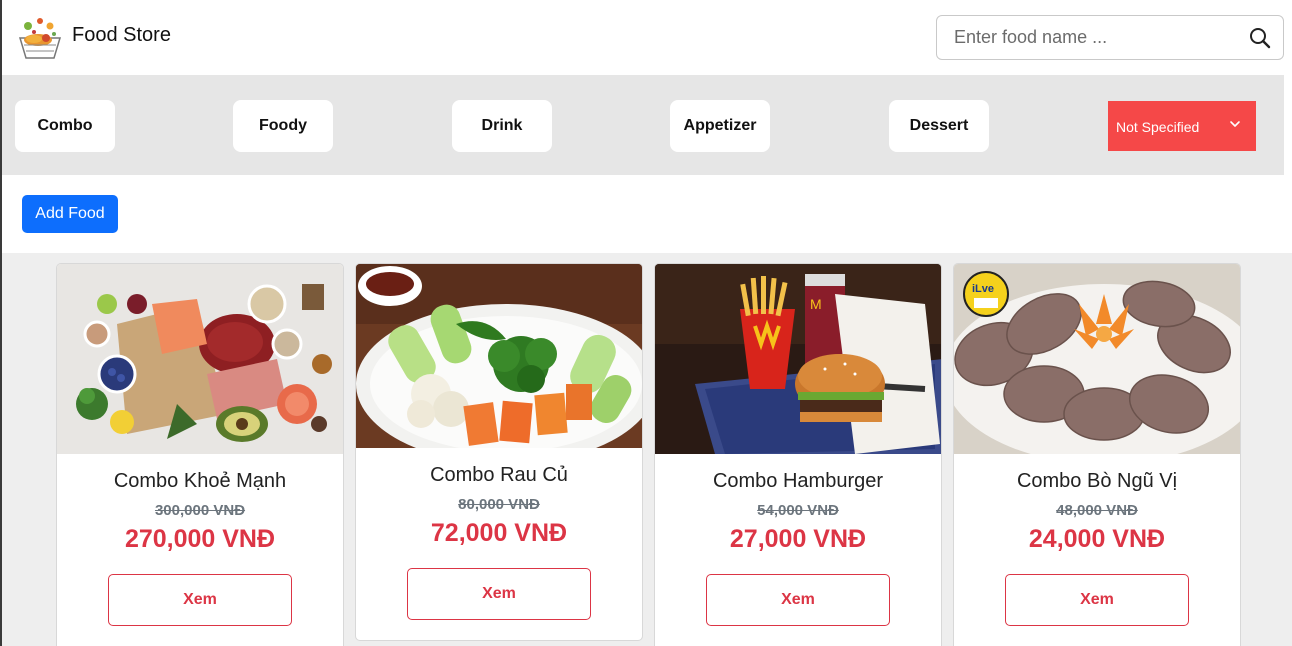 The height and width of the screenshot is (646, 1292). Describe the element at coordinates (200, 359) in the screenshot. I see `product-image-healthy-combo` at that location.